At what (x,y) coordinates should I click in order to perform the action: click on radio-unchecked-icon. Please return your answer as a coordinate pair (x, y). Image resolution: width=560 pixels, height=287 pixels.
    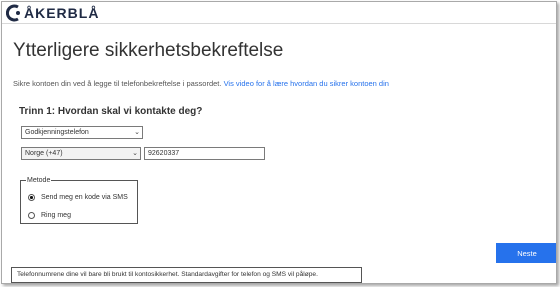
    Looking at the image, I should click on (31, 215).